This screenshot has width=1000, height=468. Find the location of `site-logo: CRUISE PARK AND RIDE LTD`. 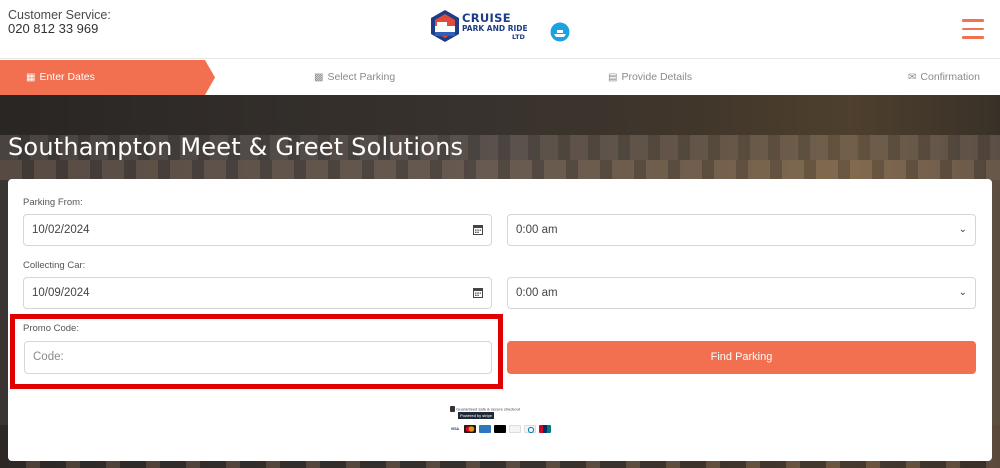

site-logo: CRUISE PARK AND RIDE LTD is located at coordinates (500, 27).